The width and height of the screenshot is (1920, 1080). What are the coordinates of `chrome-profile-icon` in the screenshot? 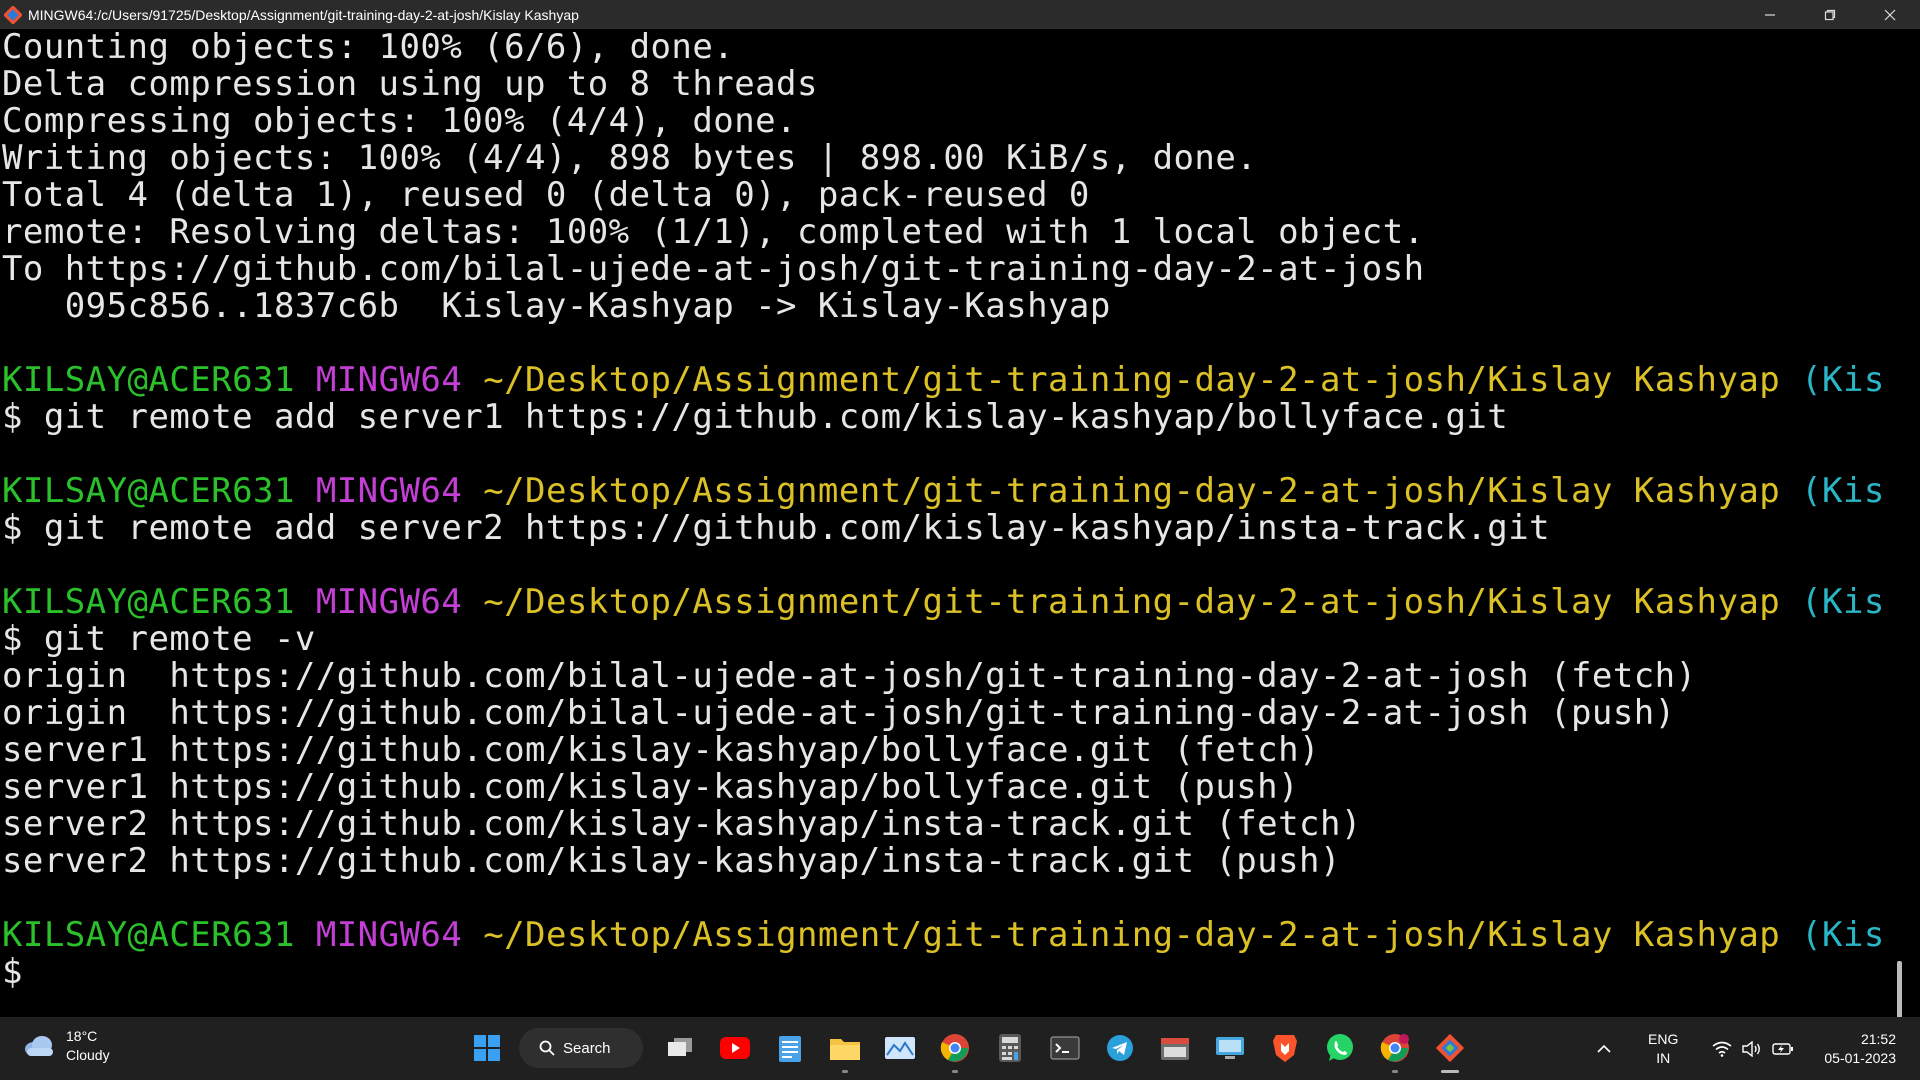 It's located at (1395, 1049).